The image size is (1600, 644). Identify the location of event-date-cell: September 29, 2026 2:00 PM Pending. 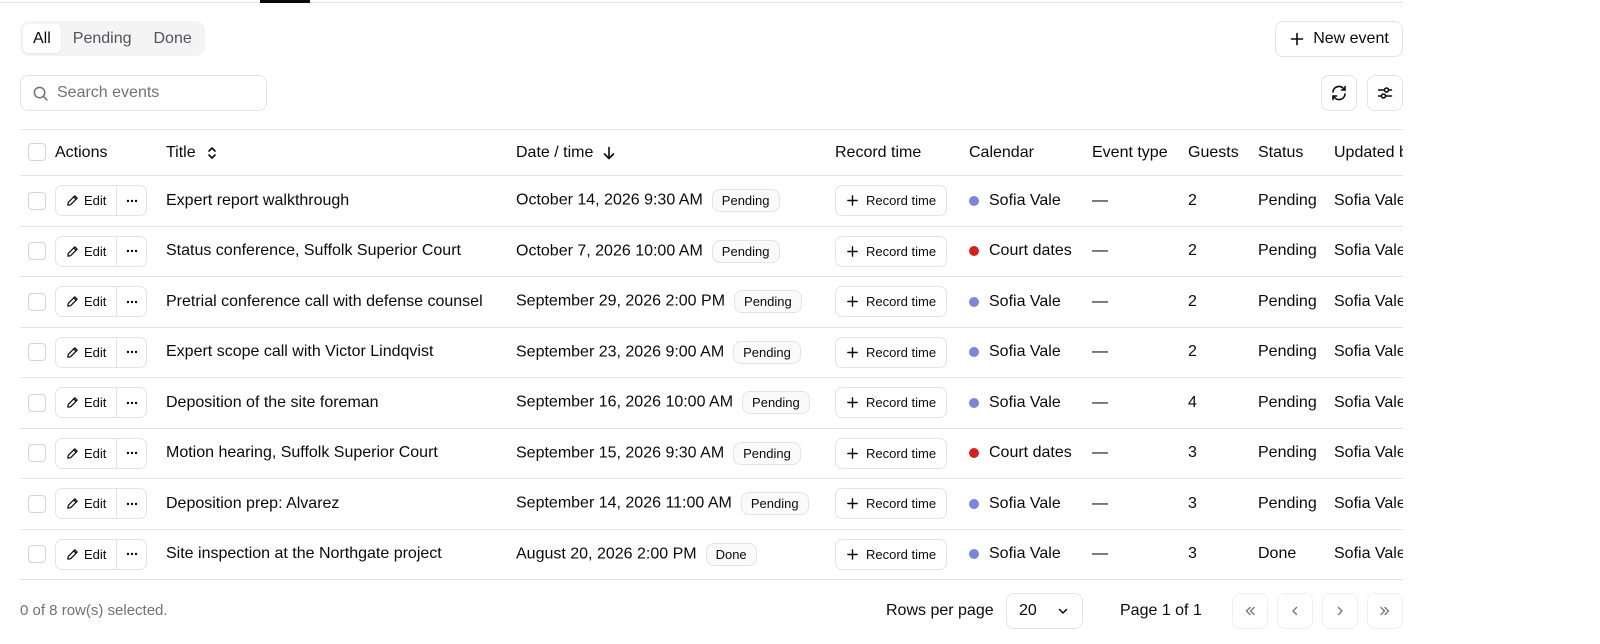
(675, 302).